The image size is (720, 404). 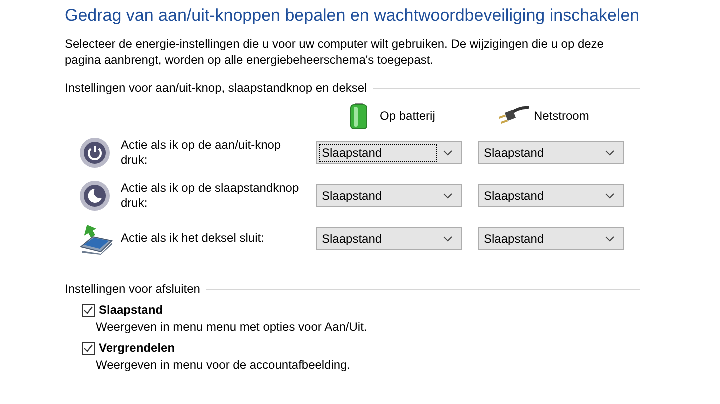 What do you see at coordinates (562, 116) in the screenshot?
I see `column-heading: Netstroom` at bounding box center [562, 116].